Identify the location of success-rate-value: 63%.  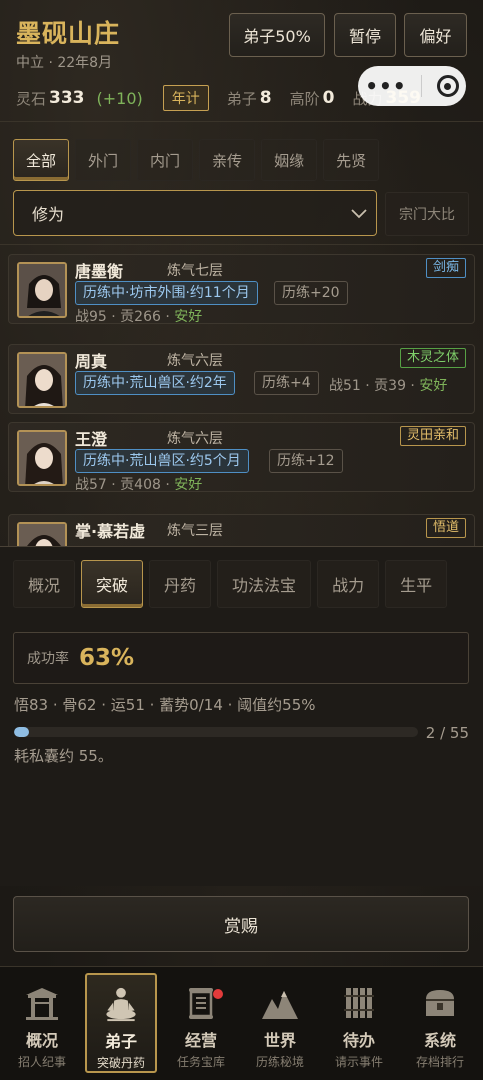
(107, 658).